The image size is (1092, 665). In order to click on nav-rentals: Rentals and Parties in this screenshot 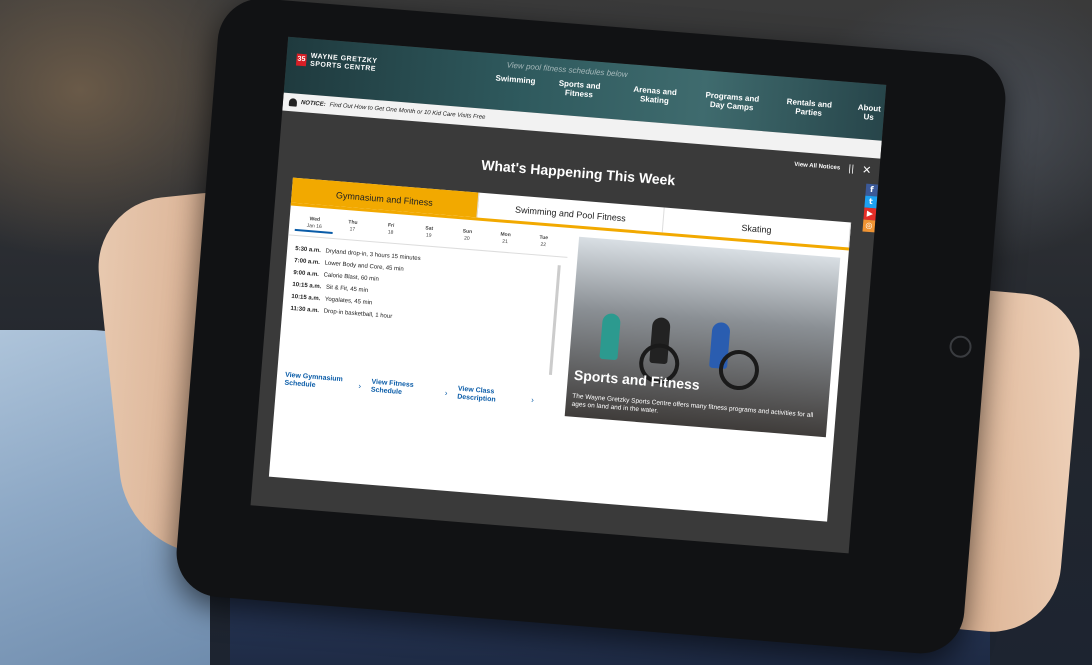, I will do `click(809, 107)`.